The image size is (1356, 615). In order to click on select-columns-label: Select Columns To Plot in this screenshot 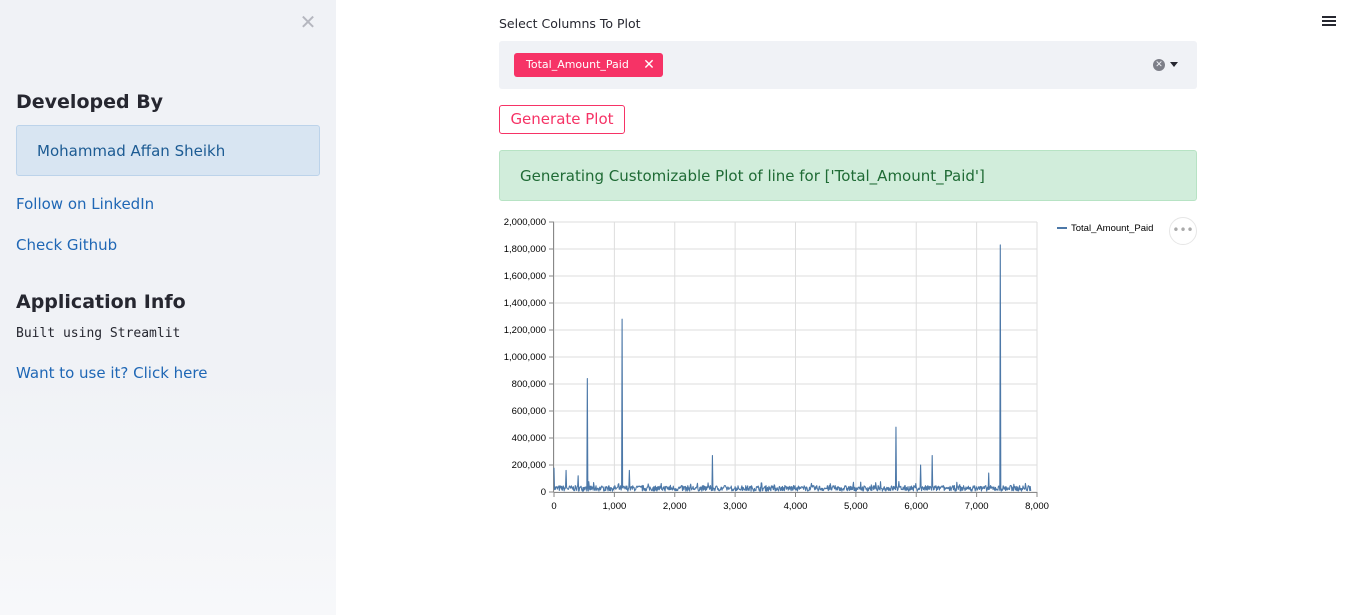, I will do `click(570, 23)`.